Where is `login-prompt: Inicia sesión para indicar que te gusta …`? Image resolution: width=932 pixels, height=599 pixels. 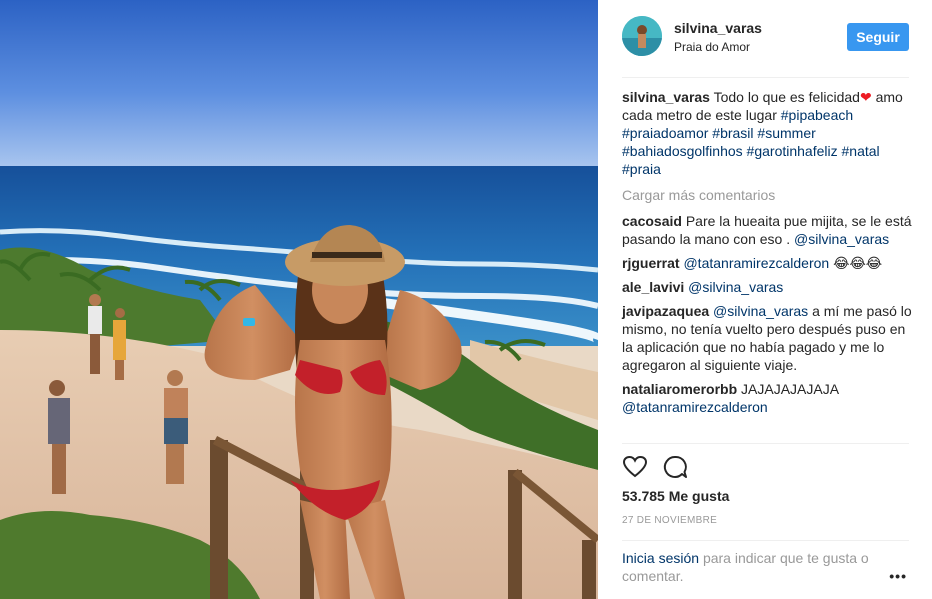
login-prompt: Inicia sesión para indicar que te gusta … is located at coordinates (765, 562).